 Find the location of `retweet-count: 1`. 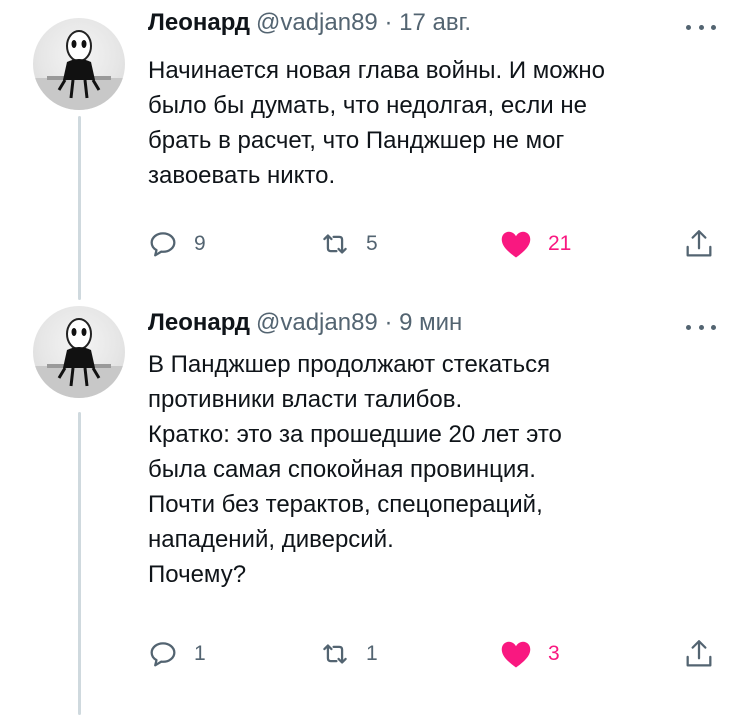

retweet-count: 1 is located at coordinates (372, 653).